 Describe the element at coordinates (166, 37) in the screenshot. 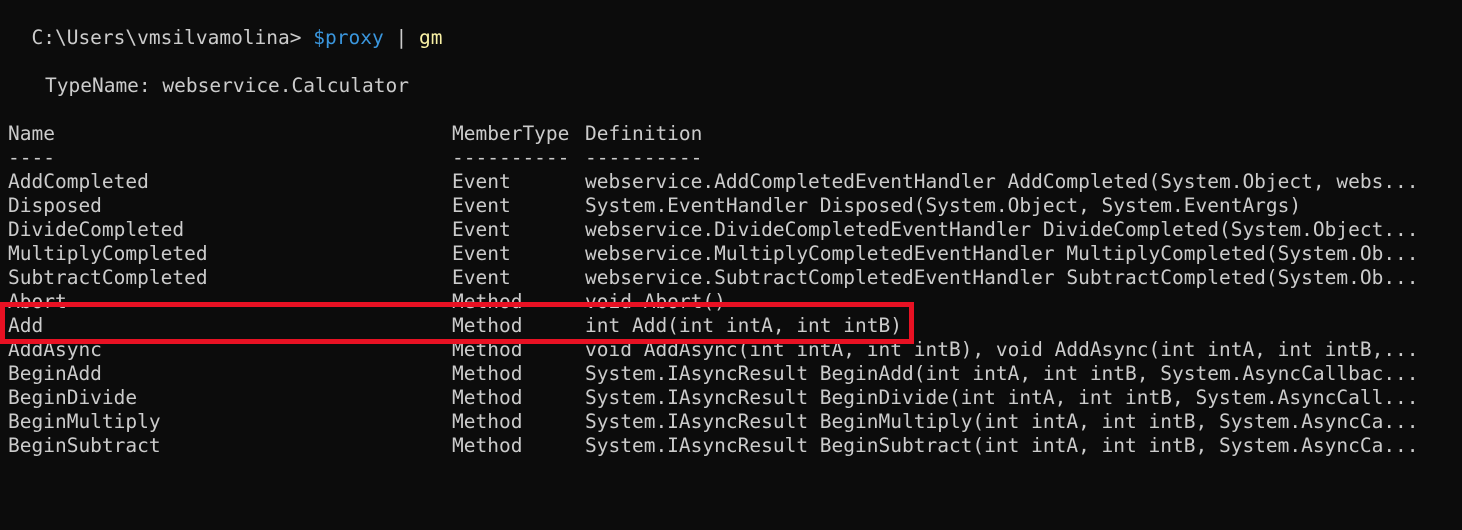

I see `prompt-path: C:\Users\vmsilvamolina>` at that location.